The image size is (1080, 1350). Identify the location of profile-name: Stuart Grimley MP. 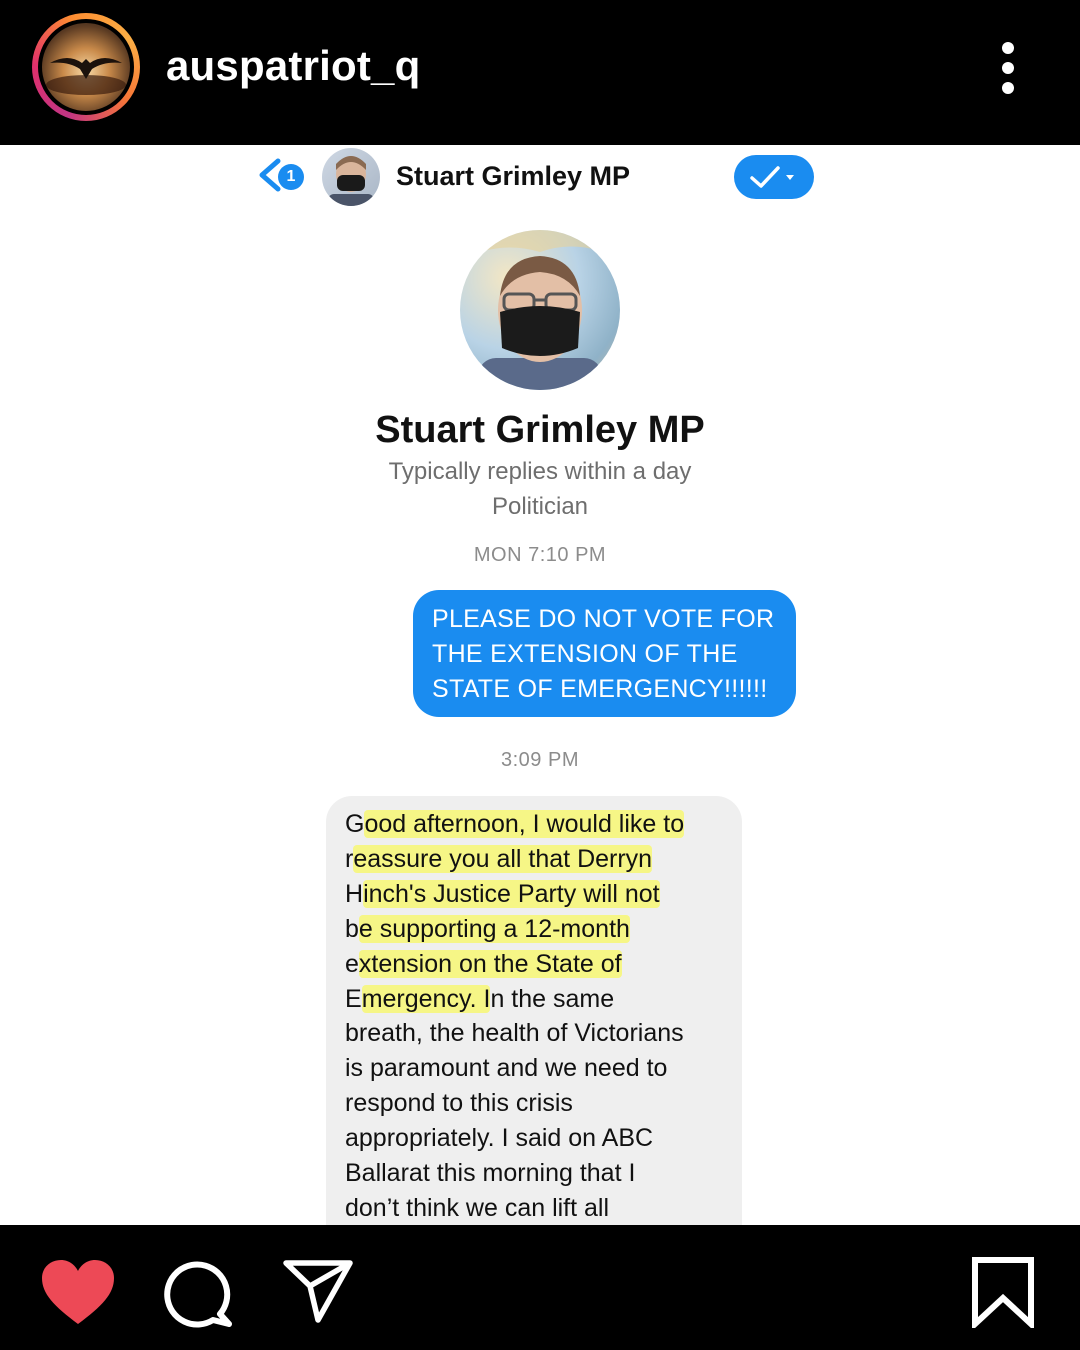
(540, 430).